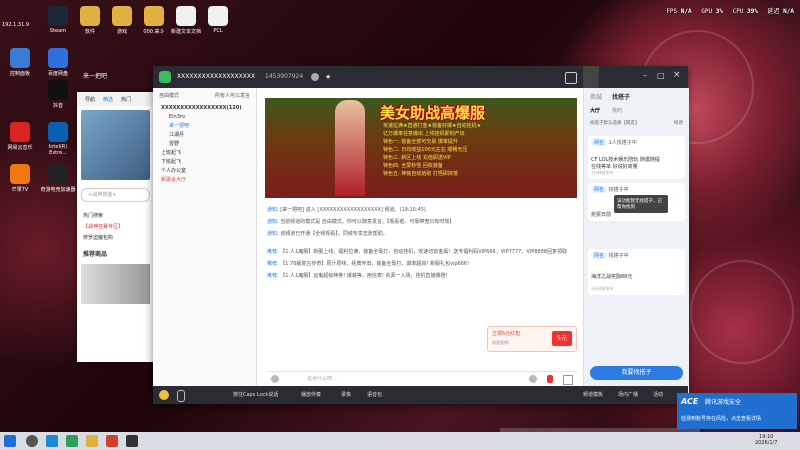 The height and width of the screenshot is (450, 800). Describe the element at coordinates (591, 77) in the screenshot. I see `home-icon` at that location.